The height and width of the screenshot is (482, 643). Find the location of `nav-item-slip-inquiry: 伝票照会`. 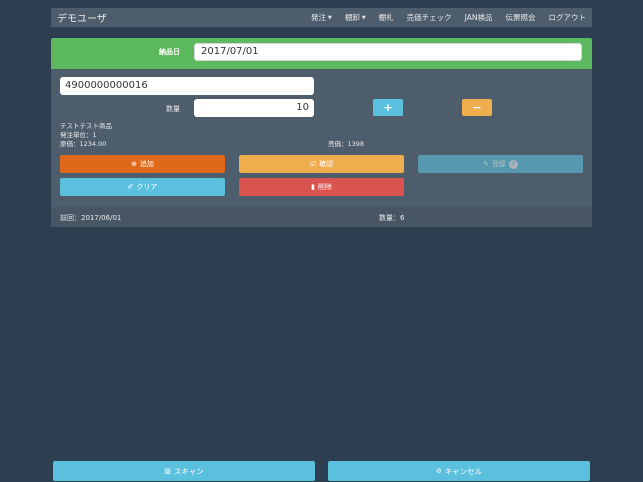

nav-item-slip-inquiry: 伝票照会 is located at coordinates (521, 17).